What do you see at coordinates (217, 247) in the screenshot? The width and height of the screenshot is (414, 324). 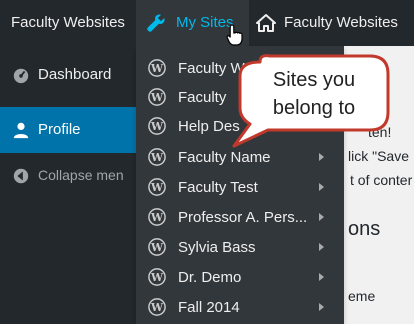 I see `site-menu-label: Sylvia Bass` at bounding box center [217, 247].